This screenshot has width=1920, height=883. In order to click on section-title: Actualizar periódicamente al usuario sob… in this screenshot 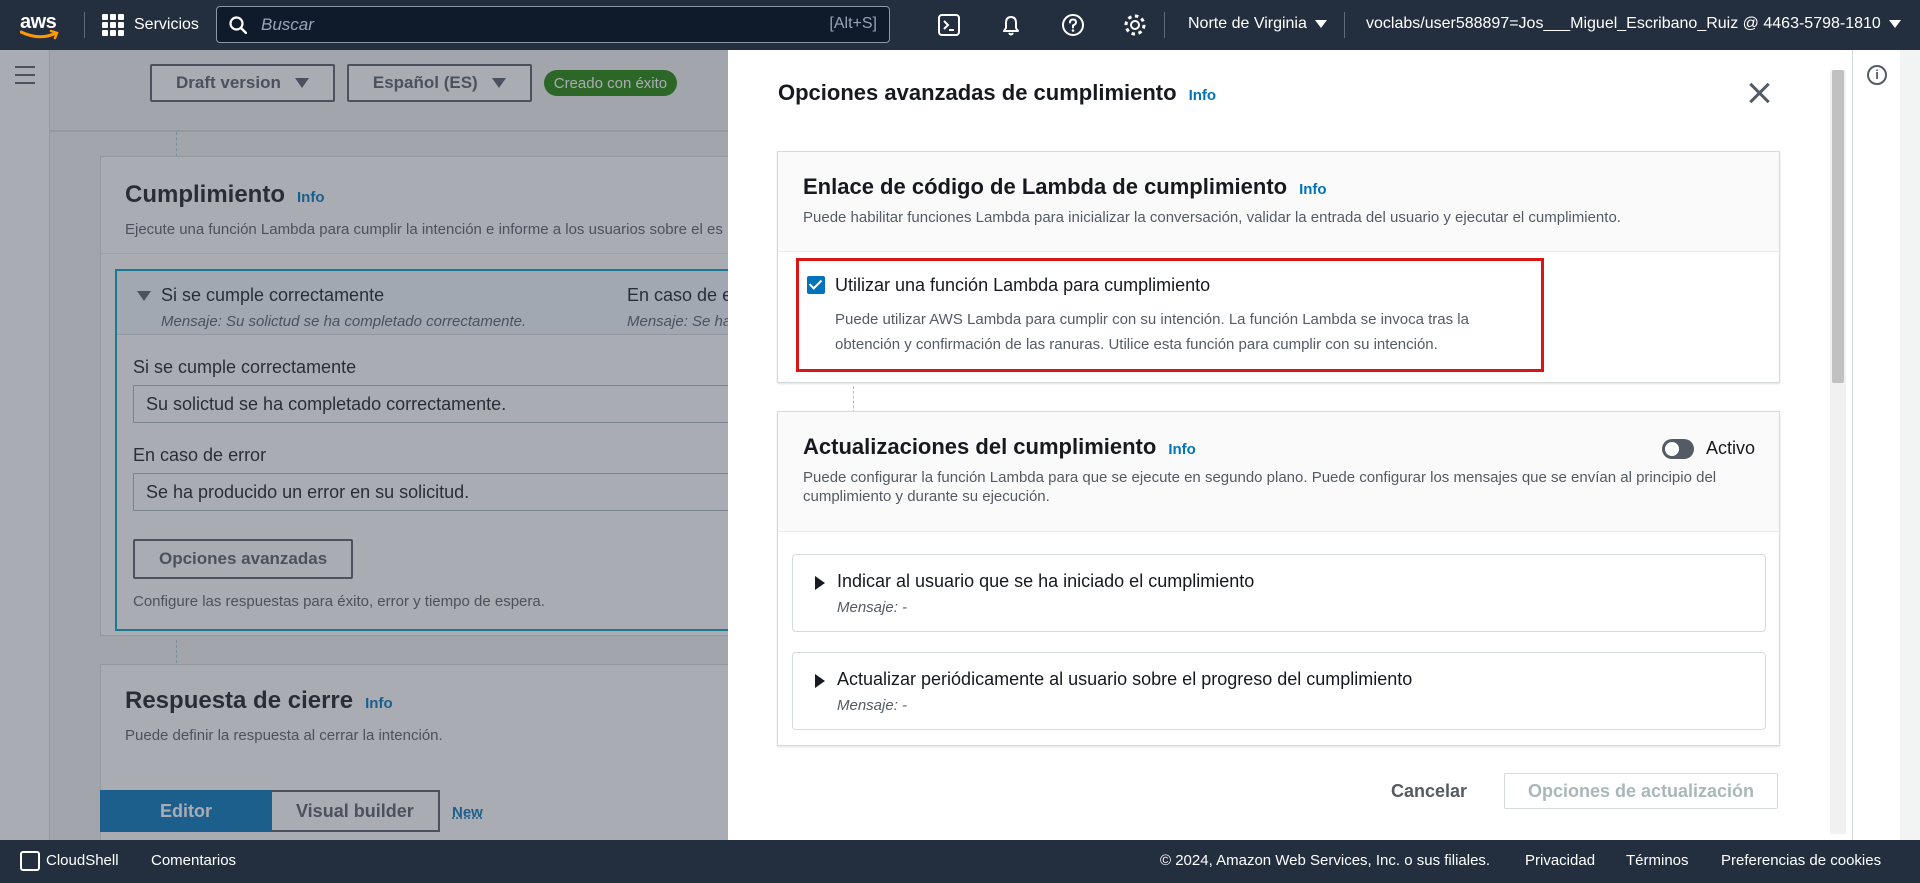, I will do `click(1125, 679)`.